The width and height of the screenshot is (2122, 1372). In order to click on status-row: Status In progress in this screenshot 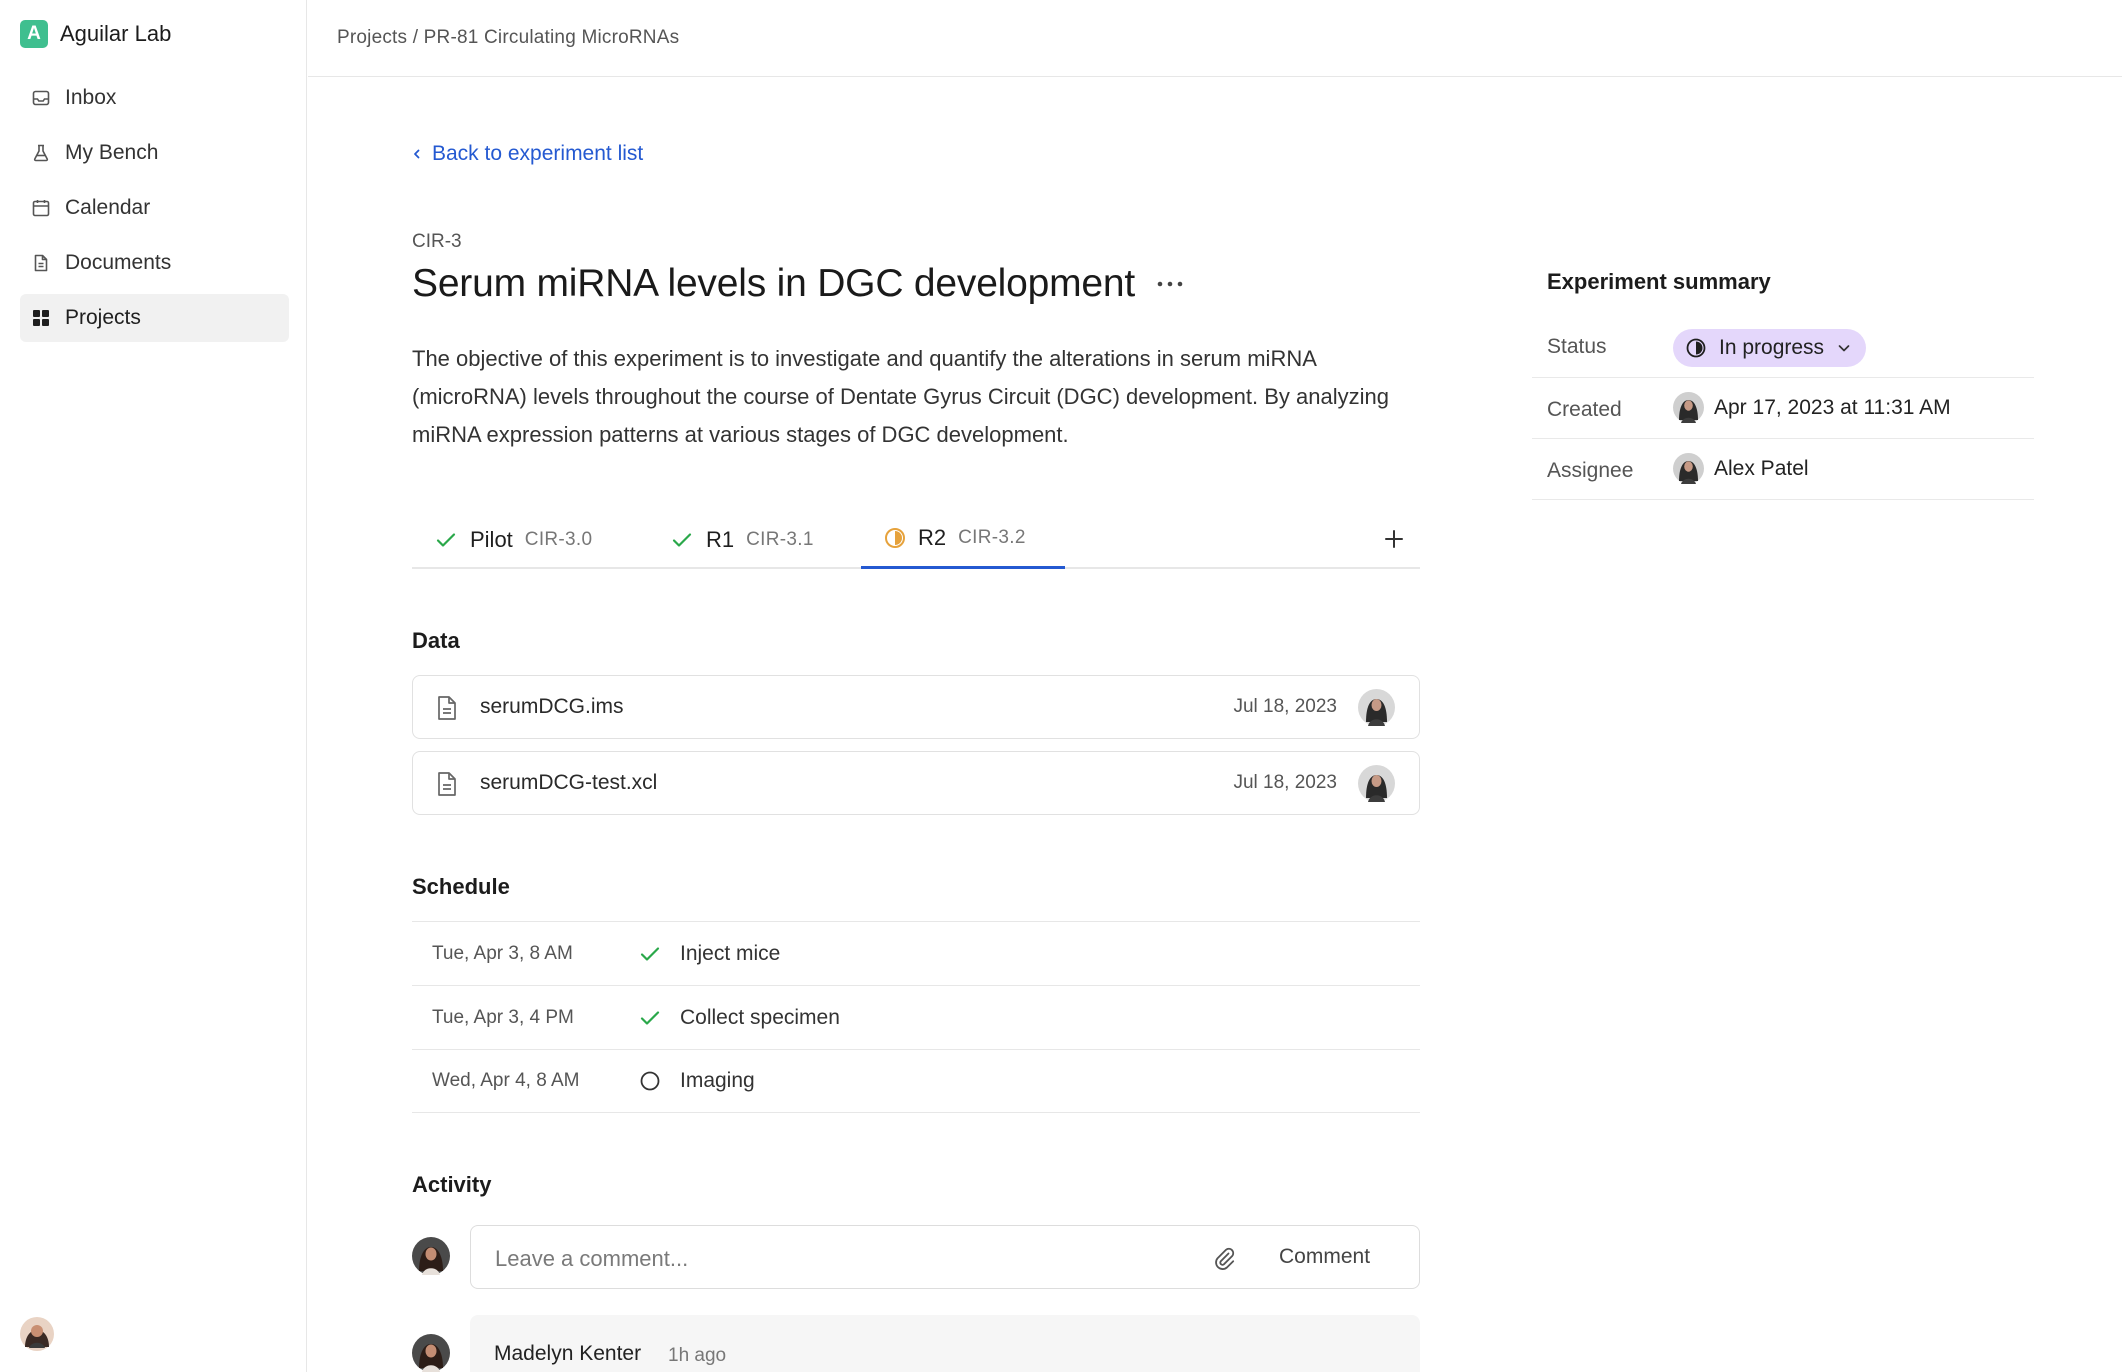, I will do `click(1783, 345)`.